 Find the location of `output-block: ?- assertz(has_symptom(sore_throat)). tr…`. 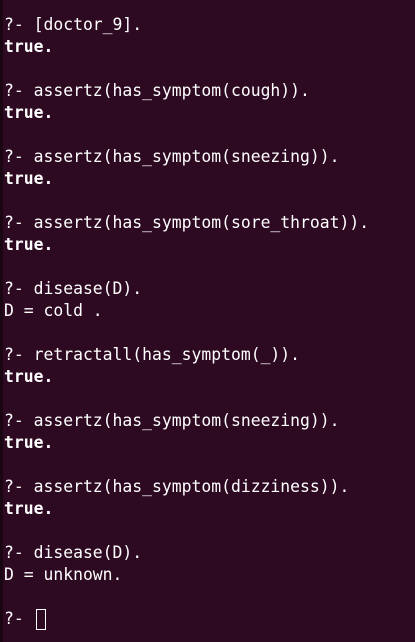

output-block: ?- assertz(has_symptom(sore_throat)). tr… is located at coordinates (209, 234).